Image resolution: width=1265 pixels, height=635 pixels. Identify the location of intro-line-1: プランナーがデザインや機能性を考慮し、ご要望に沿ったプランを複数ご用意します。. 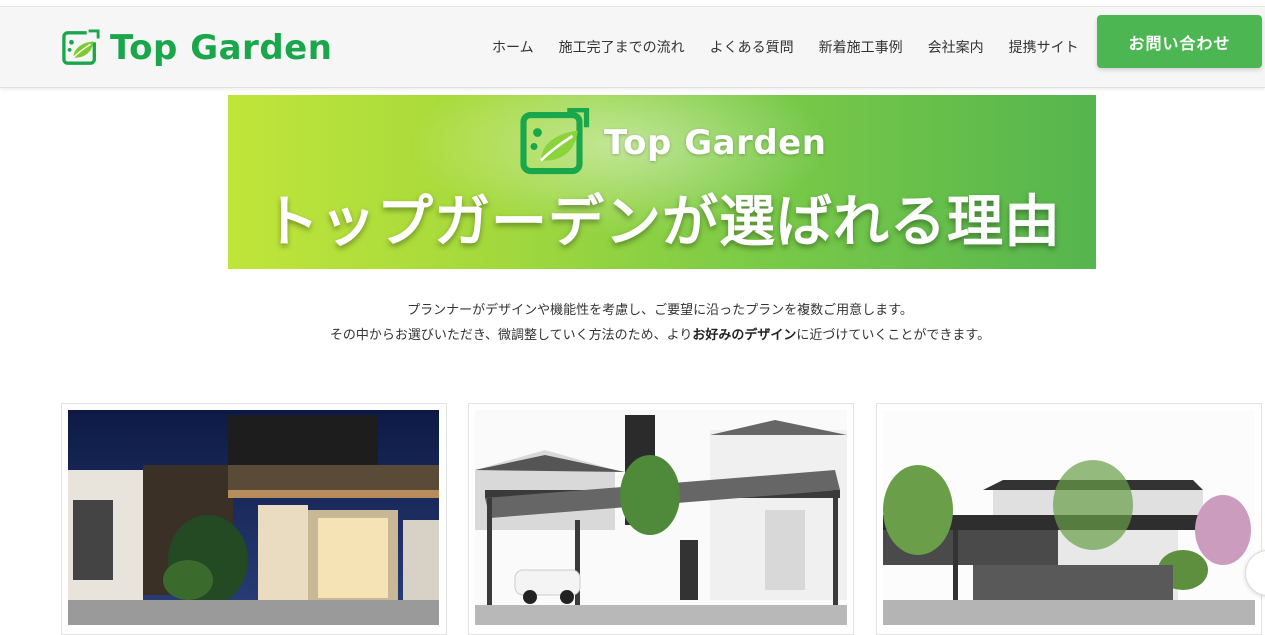
(660, 310).